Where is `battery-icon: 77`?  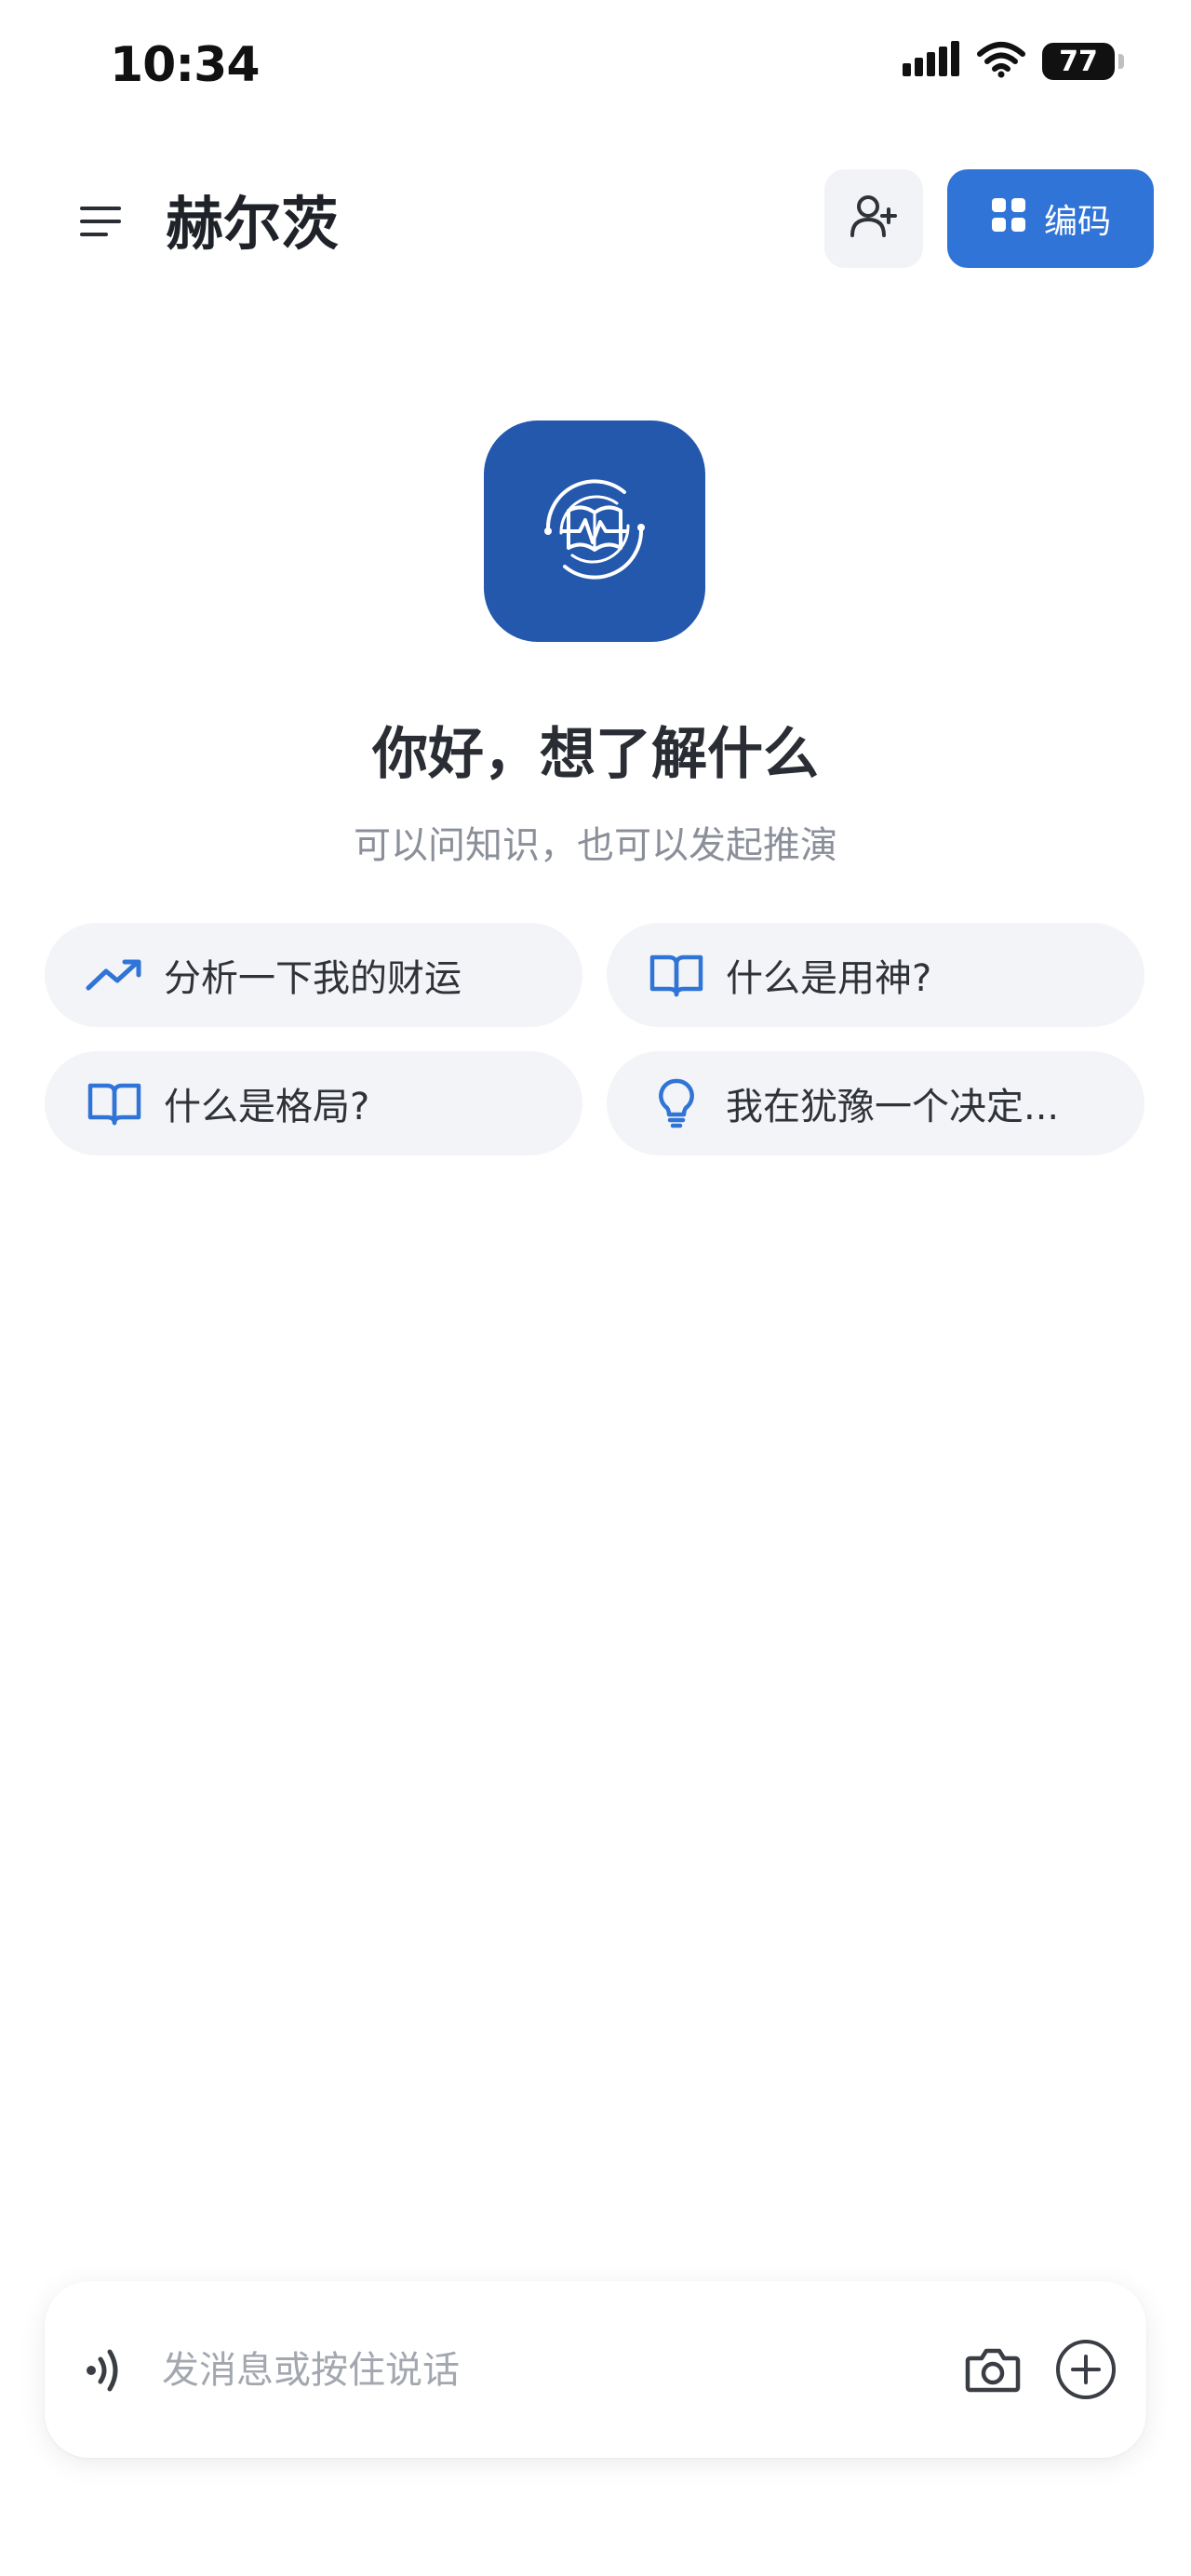 battery-icon: 77 is located at coordinates (1083, 61).